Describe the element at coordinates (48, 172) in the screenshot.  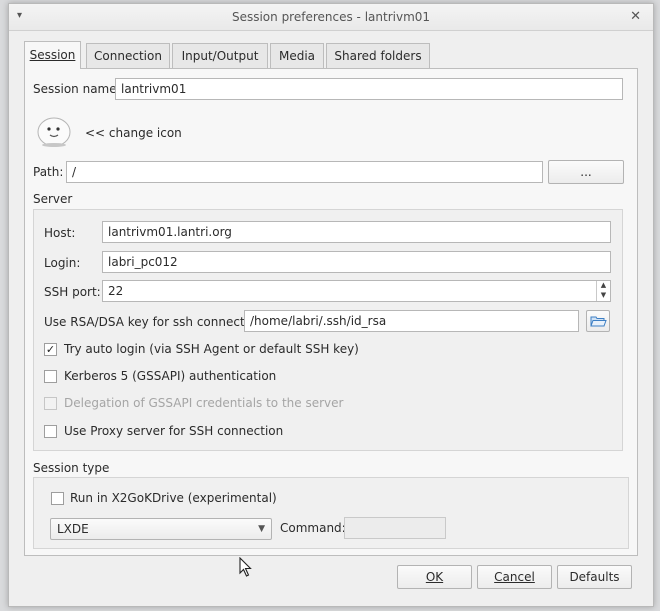
I see `path-label: Path:` at that location.